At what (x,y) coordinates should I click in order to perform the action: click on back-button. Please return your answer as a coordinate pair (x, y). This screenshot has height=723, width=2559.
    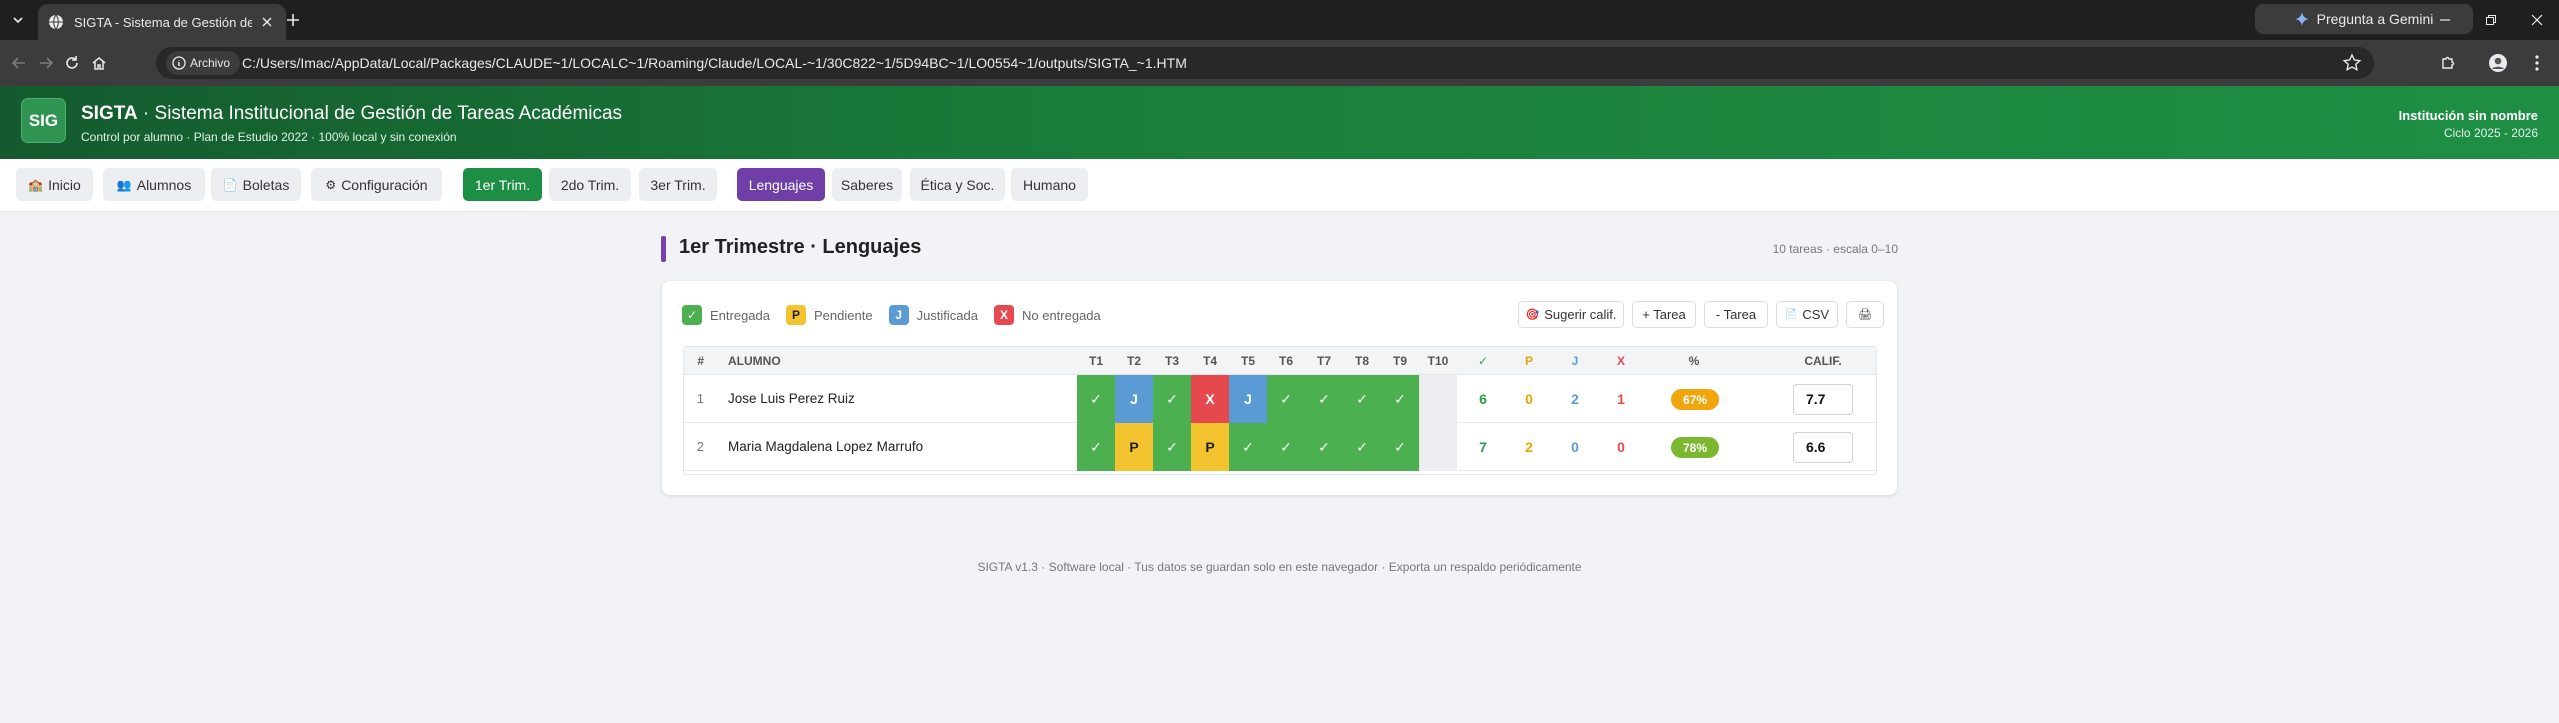
    Looking at the image, I should click on (19, 63).